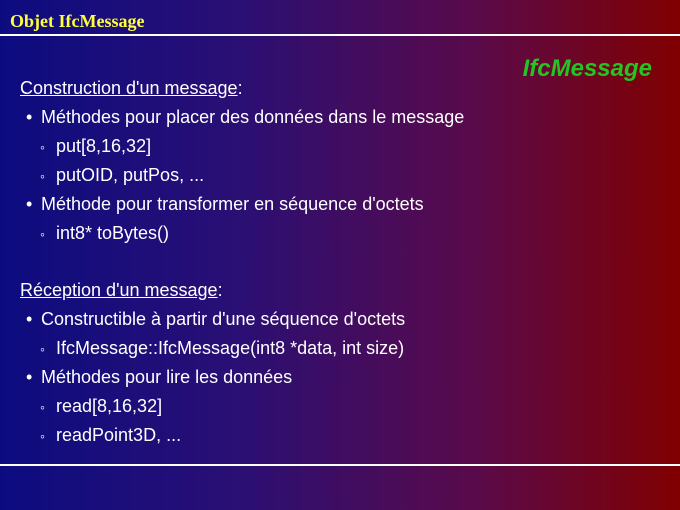 This screenshot has width=680, height=510. What do you see at coordinates (340, 233) in the screenshot?
I see `sub-list-item: ◦ int8* toBytes()` at bounding box center [340, 233].